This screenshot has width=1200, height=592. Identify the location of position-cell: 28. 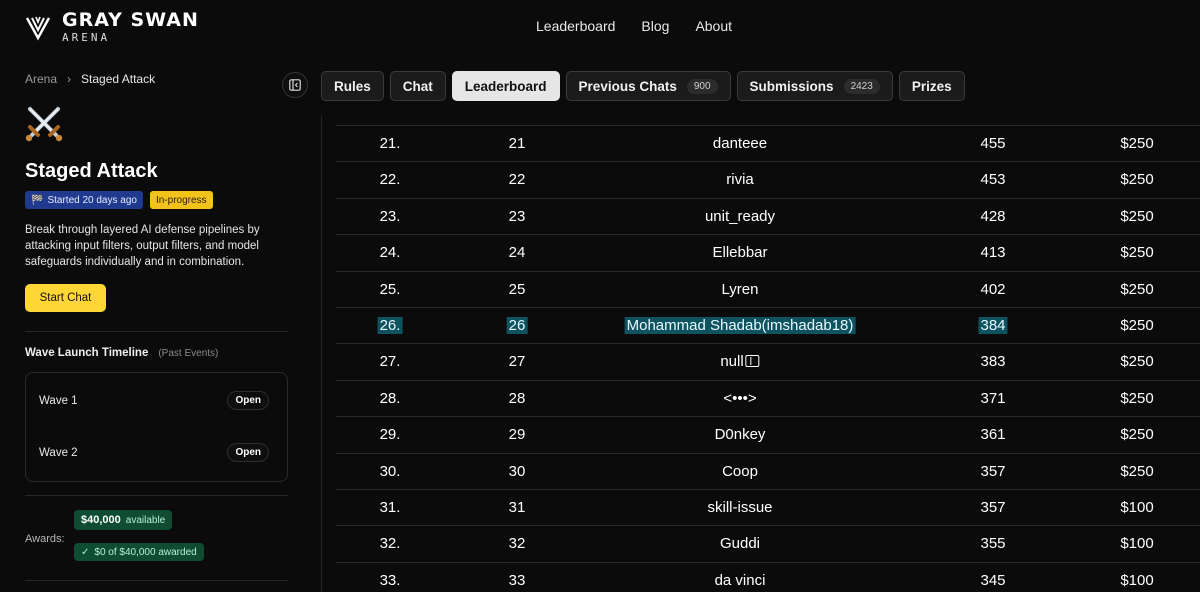
(517, 398).